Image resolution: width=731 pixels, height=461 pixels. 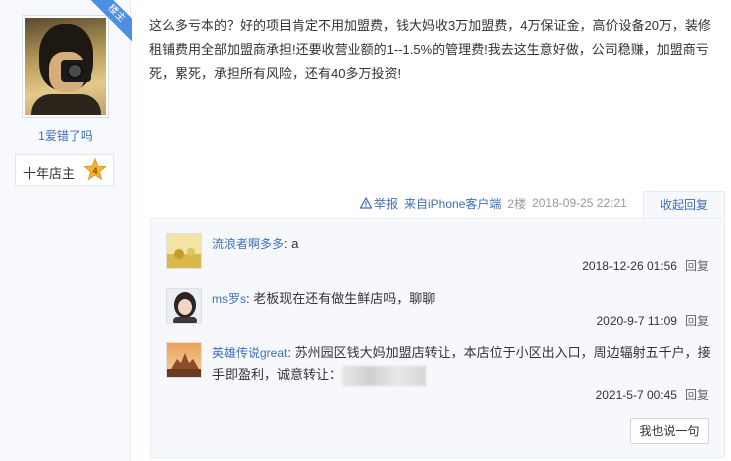 I want to click on rank-star-icon: 4, so click(x=95, y=169).